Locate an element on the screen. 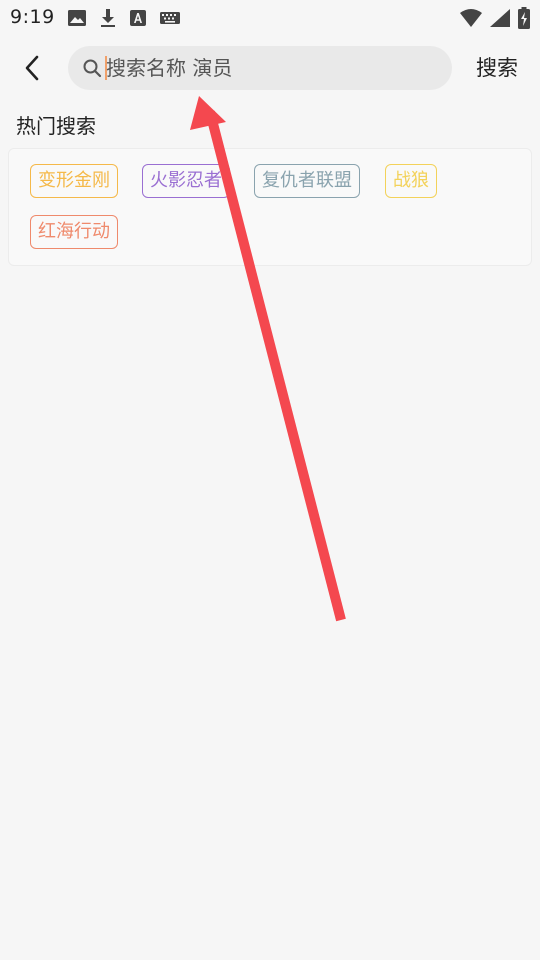 The width and height of the screenshot is (540, 960). status-bar: 9:19 is located at coordinates (270, 18).